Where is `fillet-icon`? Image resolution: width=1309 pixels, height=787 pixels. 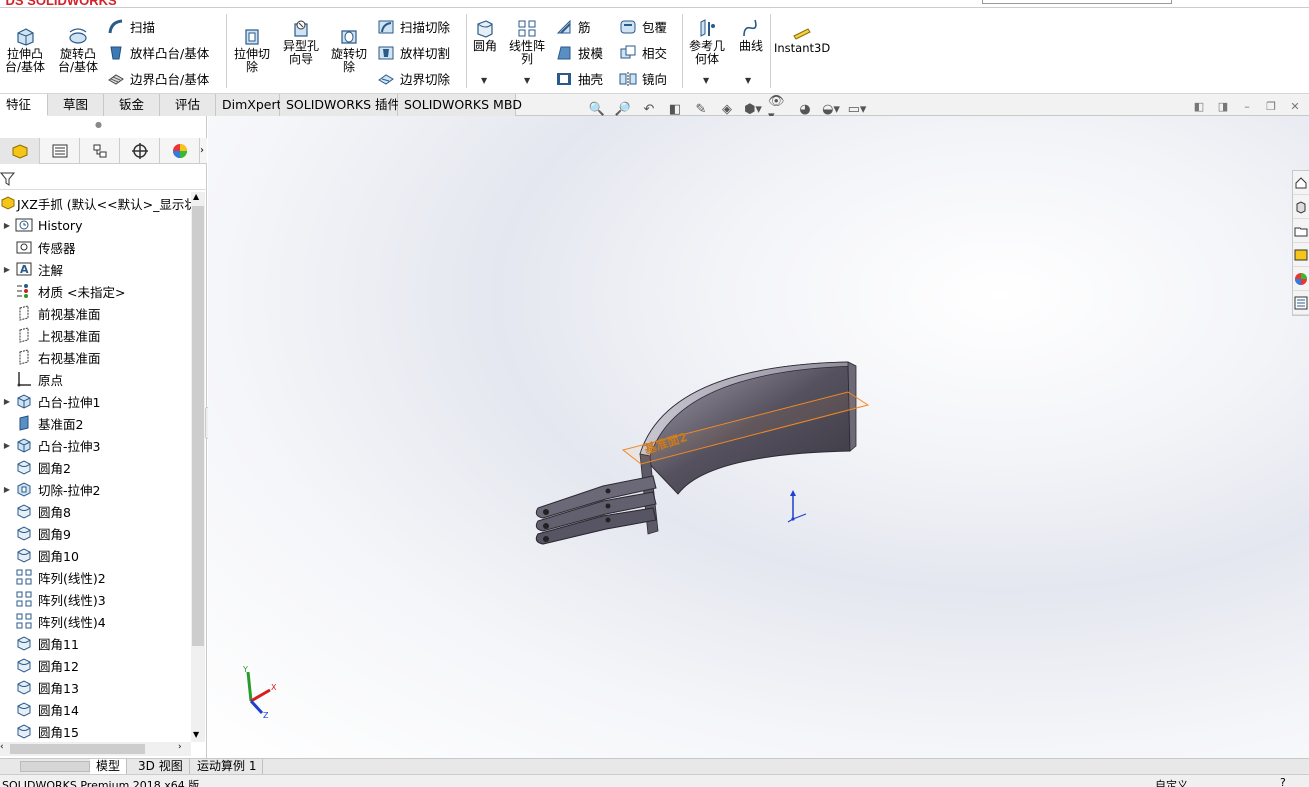
fillet-icon is located at coordinates (24, 687).